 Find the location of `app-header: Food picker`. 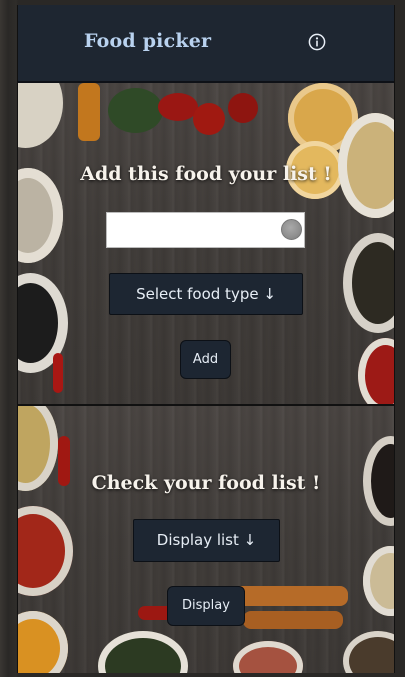

app-header: Food picker is located at coordinates (206, 44).